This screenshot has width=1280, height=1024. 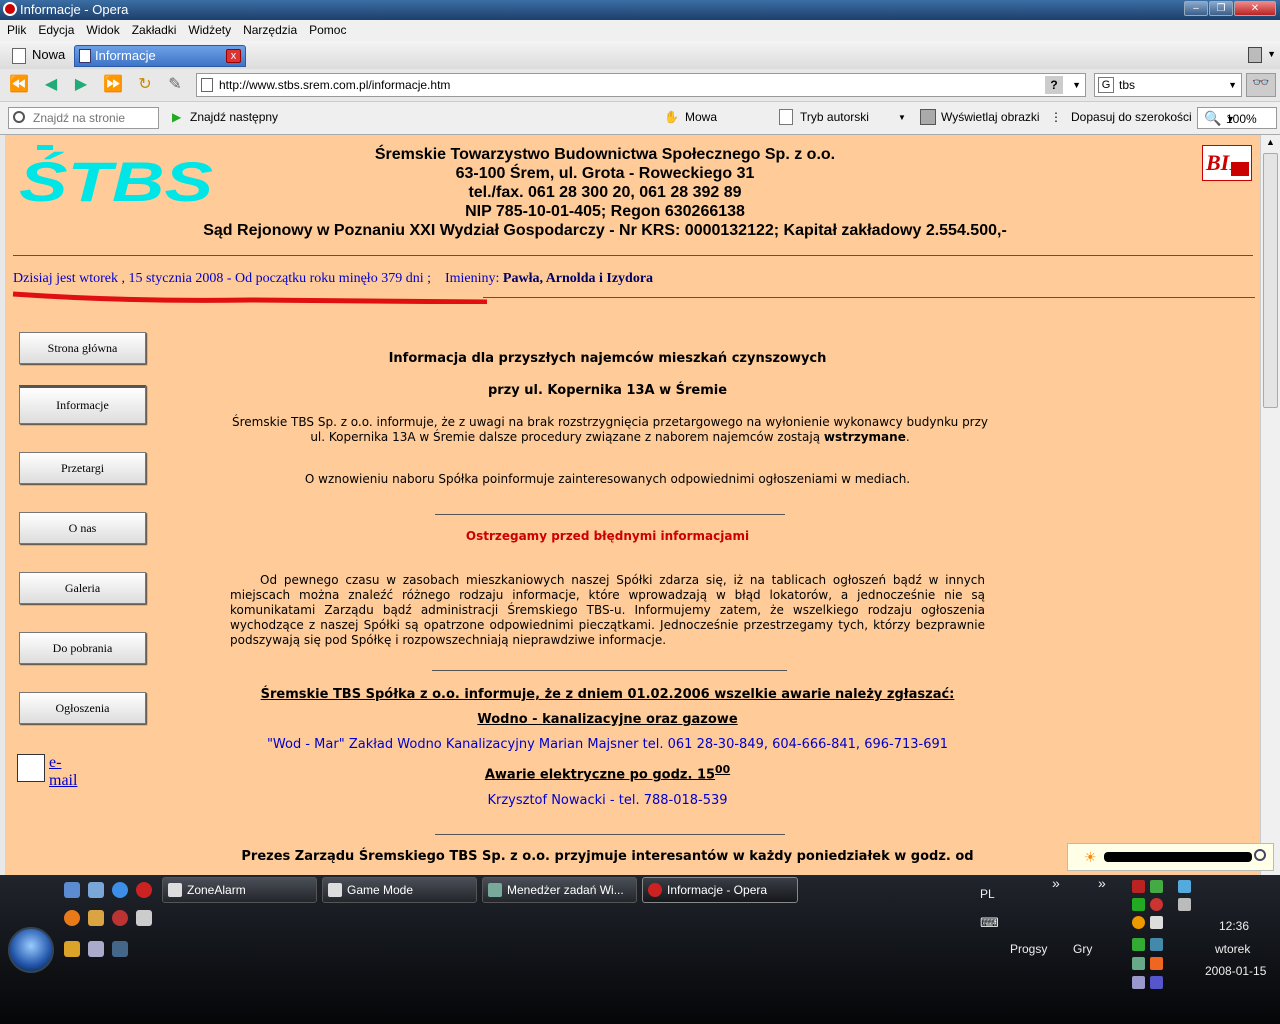 I want to click on clock-time: 12:36, so click(x=1234, y=926).